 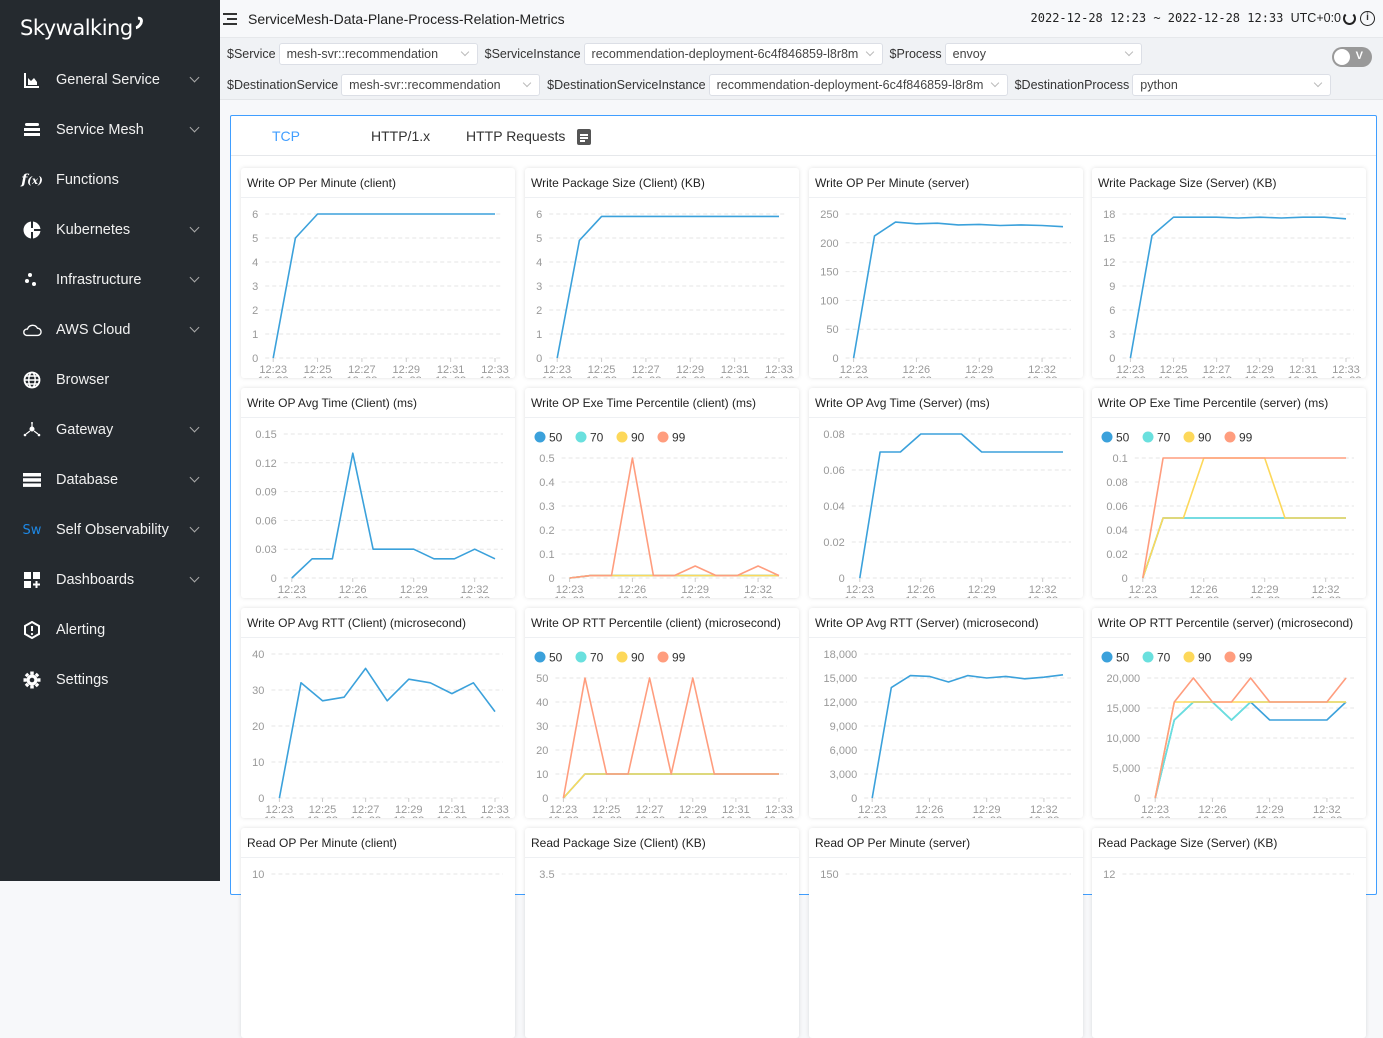 I want to click on info-icon: i, so click(x=1367, y=18).